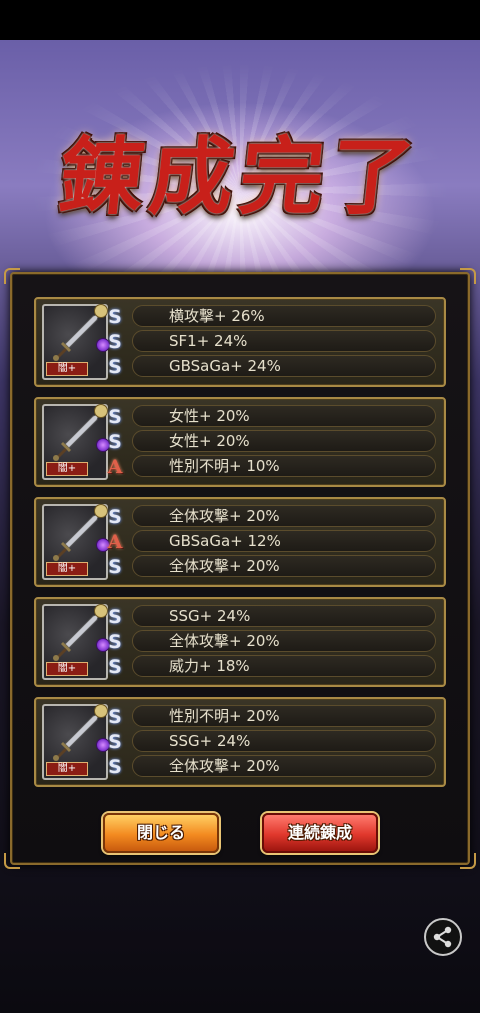 The width and height of the screenshot is (480, 1013). I want to click on ability-row: A GBSaGa+ 12%, so click(272, 541).